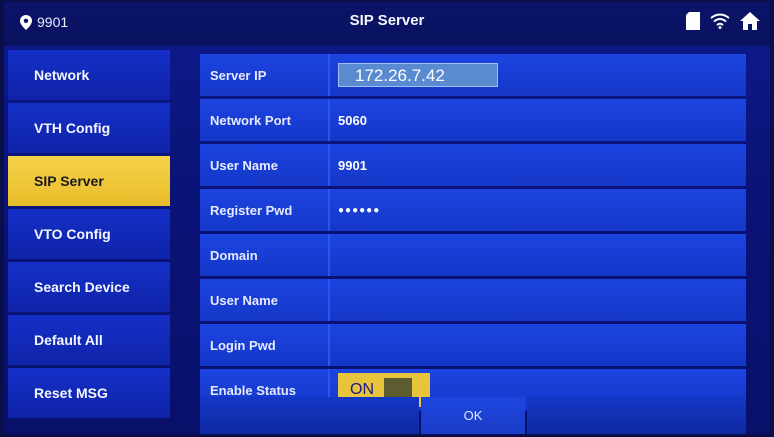  Describe the element at coordinates (387, 20) in the screenshot. I see `page-title: SIP Server` at that location.